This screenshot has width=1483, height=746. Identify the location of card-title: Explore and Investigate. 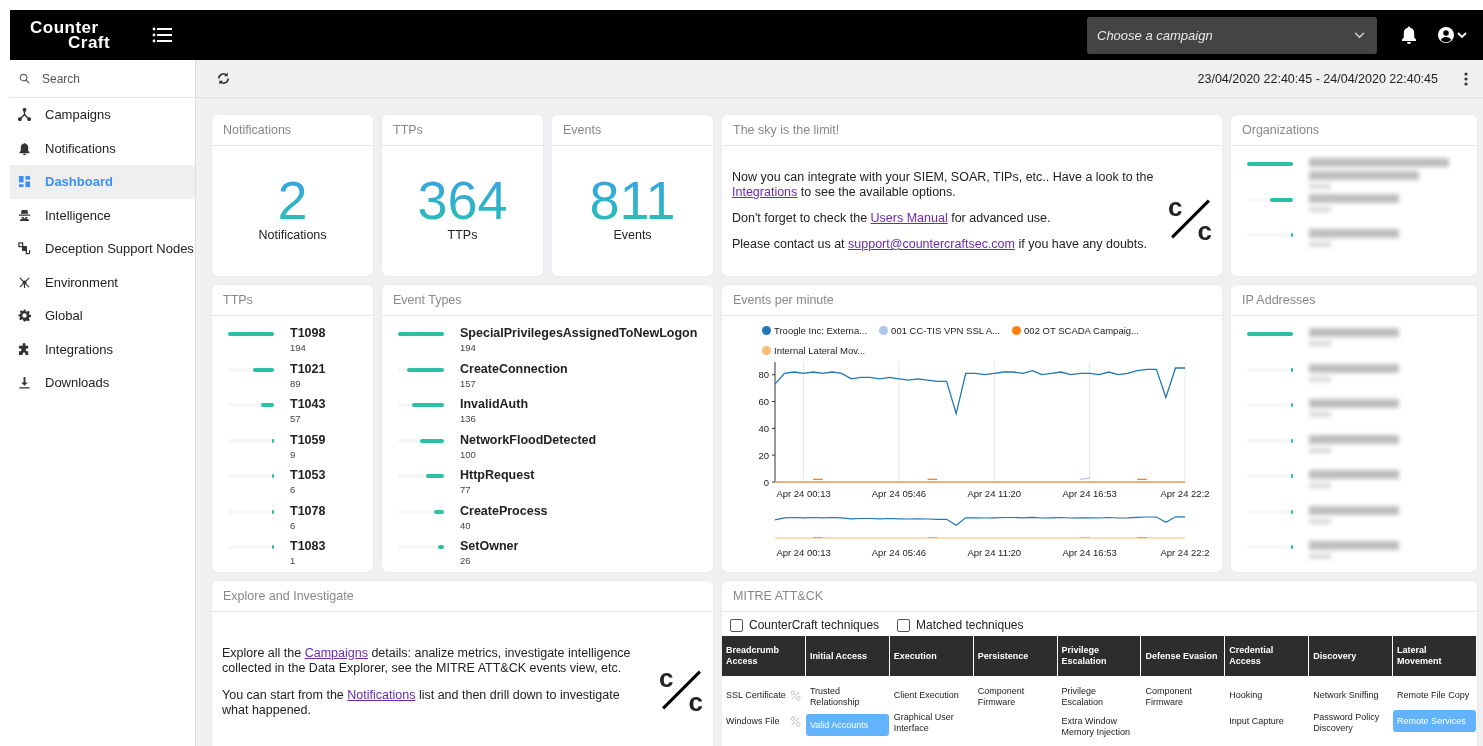
(462, 596).